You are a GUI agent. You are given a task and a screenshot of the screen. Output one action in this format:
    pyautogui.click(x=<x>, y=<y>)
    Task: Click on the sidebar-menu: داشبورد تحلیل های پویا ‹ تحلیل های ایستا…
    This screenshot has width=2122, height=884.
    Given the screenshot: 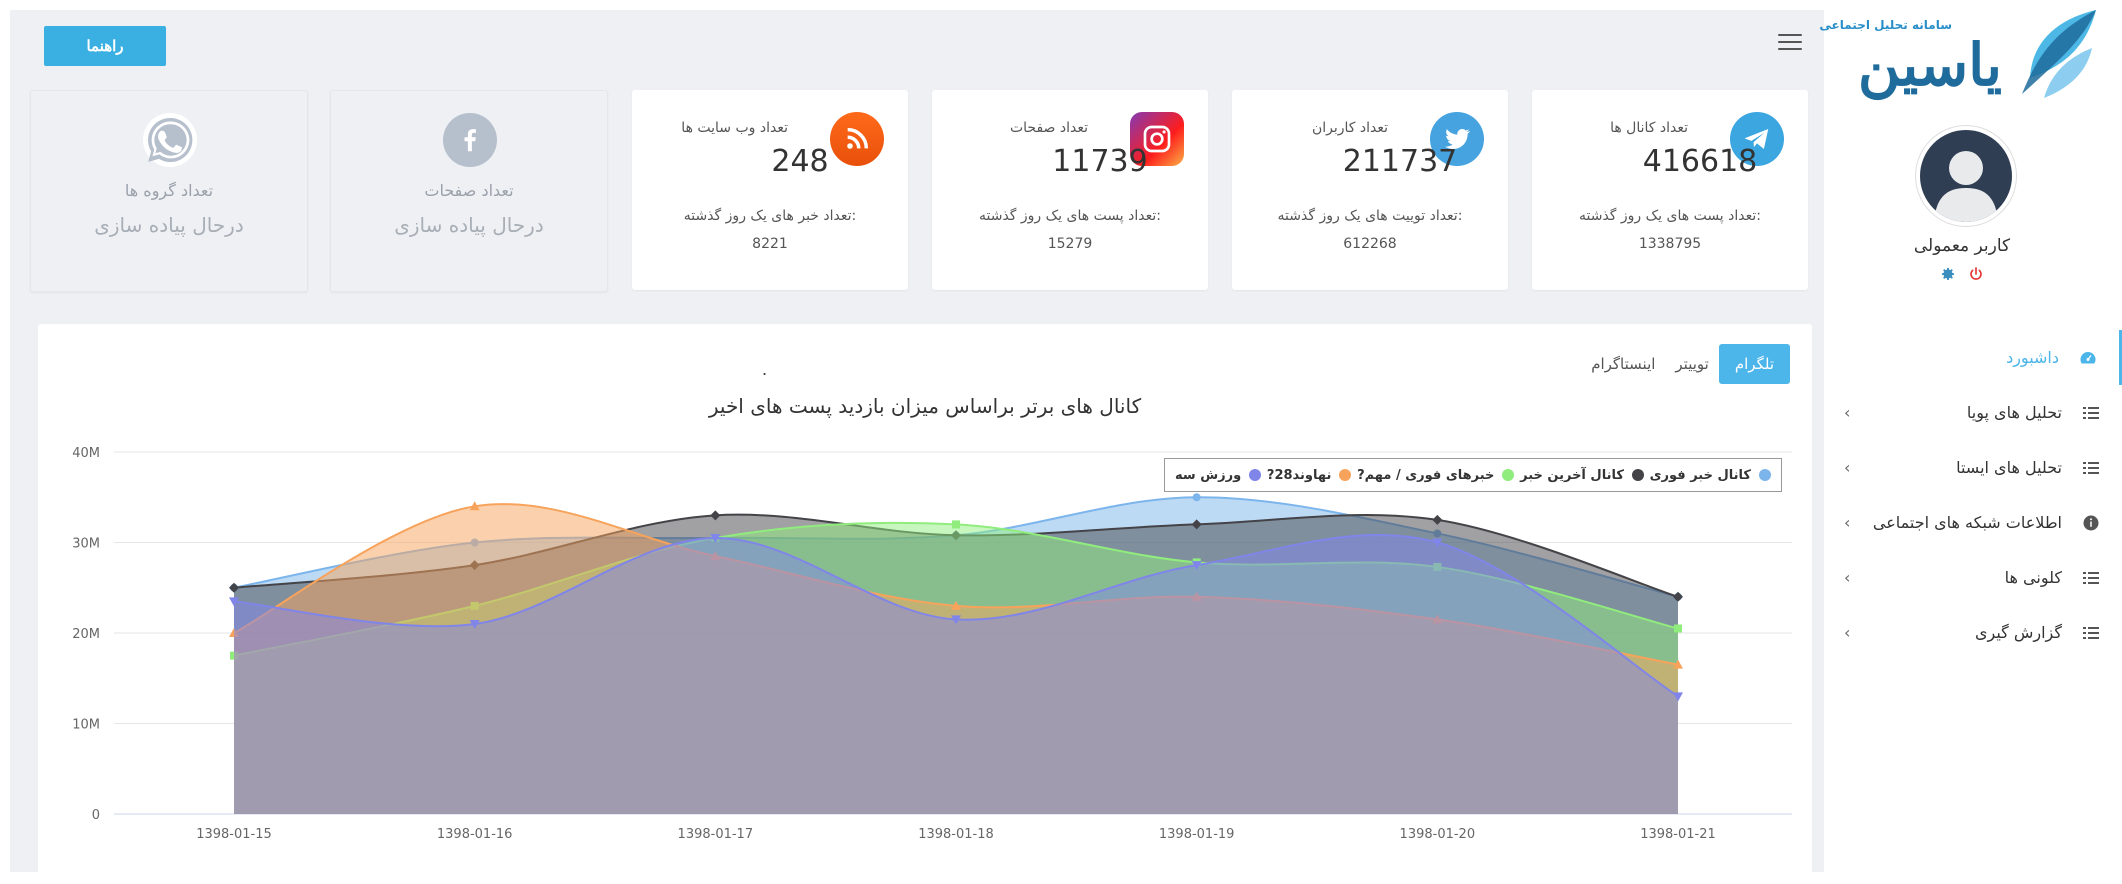 What is the action you would take?
    pyautogui.click(x=1973, y=495)
    